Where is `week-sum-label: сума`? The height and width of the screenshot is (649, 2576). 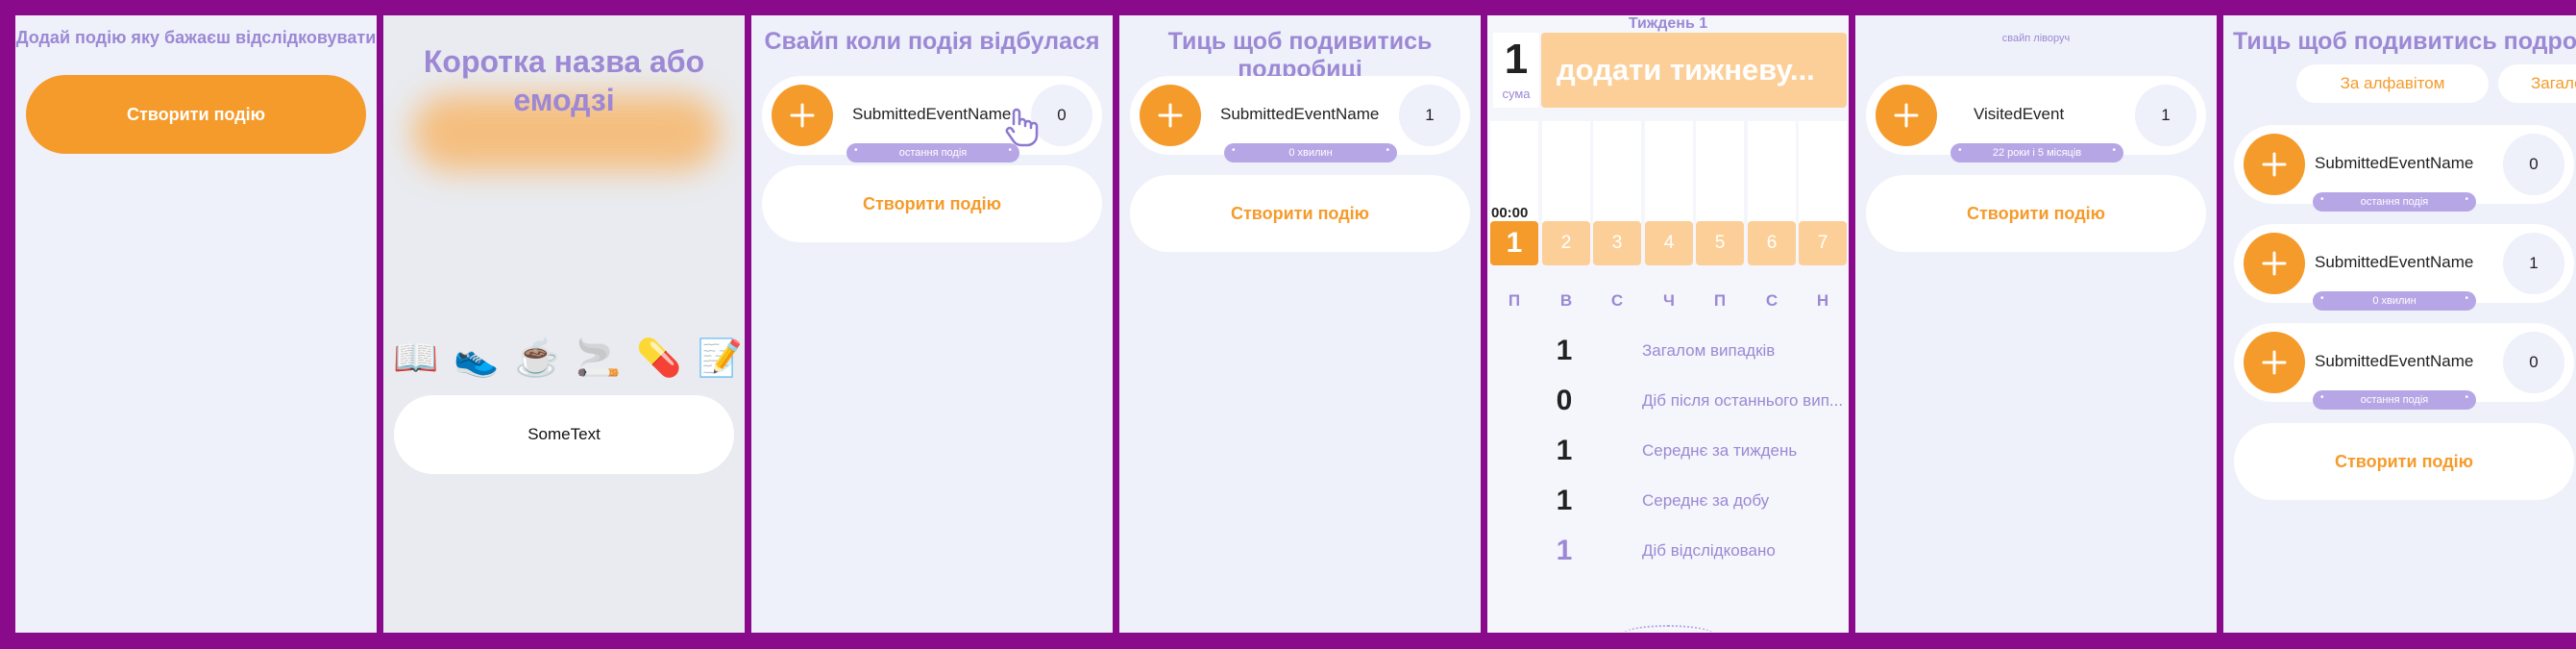
week-sum-label: сума is located at coordinates (1516, 94).